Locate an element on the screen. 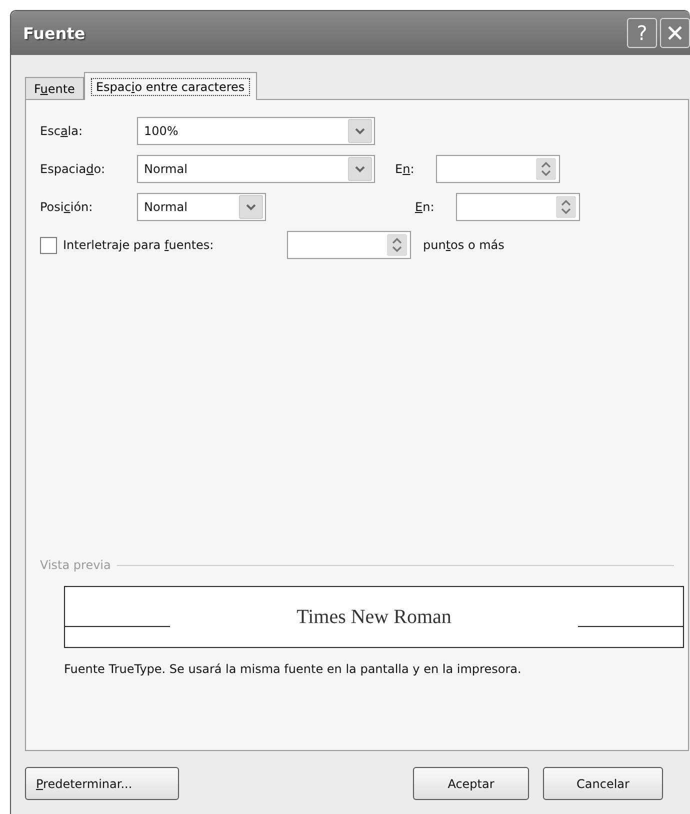 The height and width of the screenshot is (814, 690). preview-text: Times New Roman is located at coordinates (374, 617).